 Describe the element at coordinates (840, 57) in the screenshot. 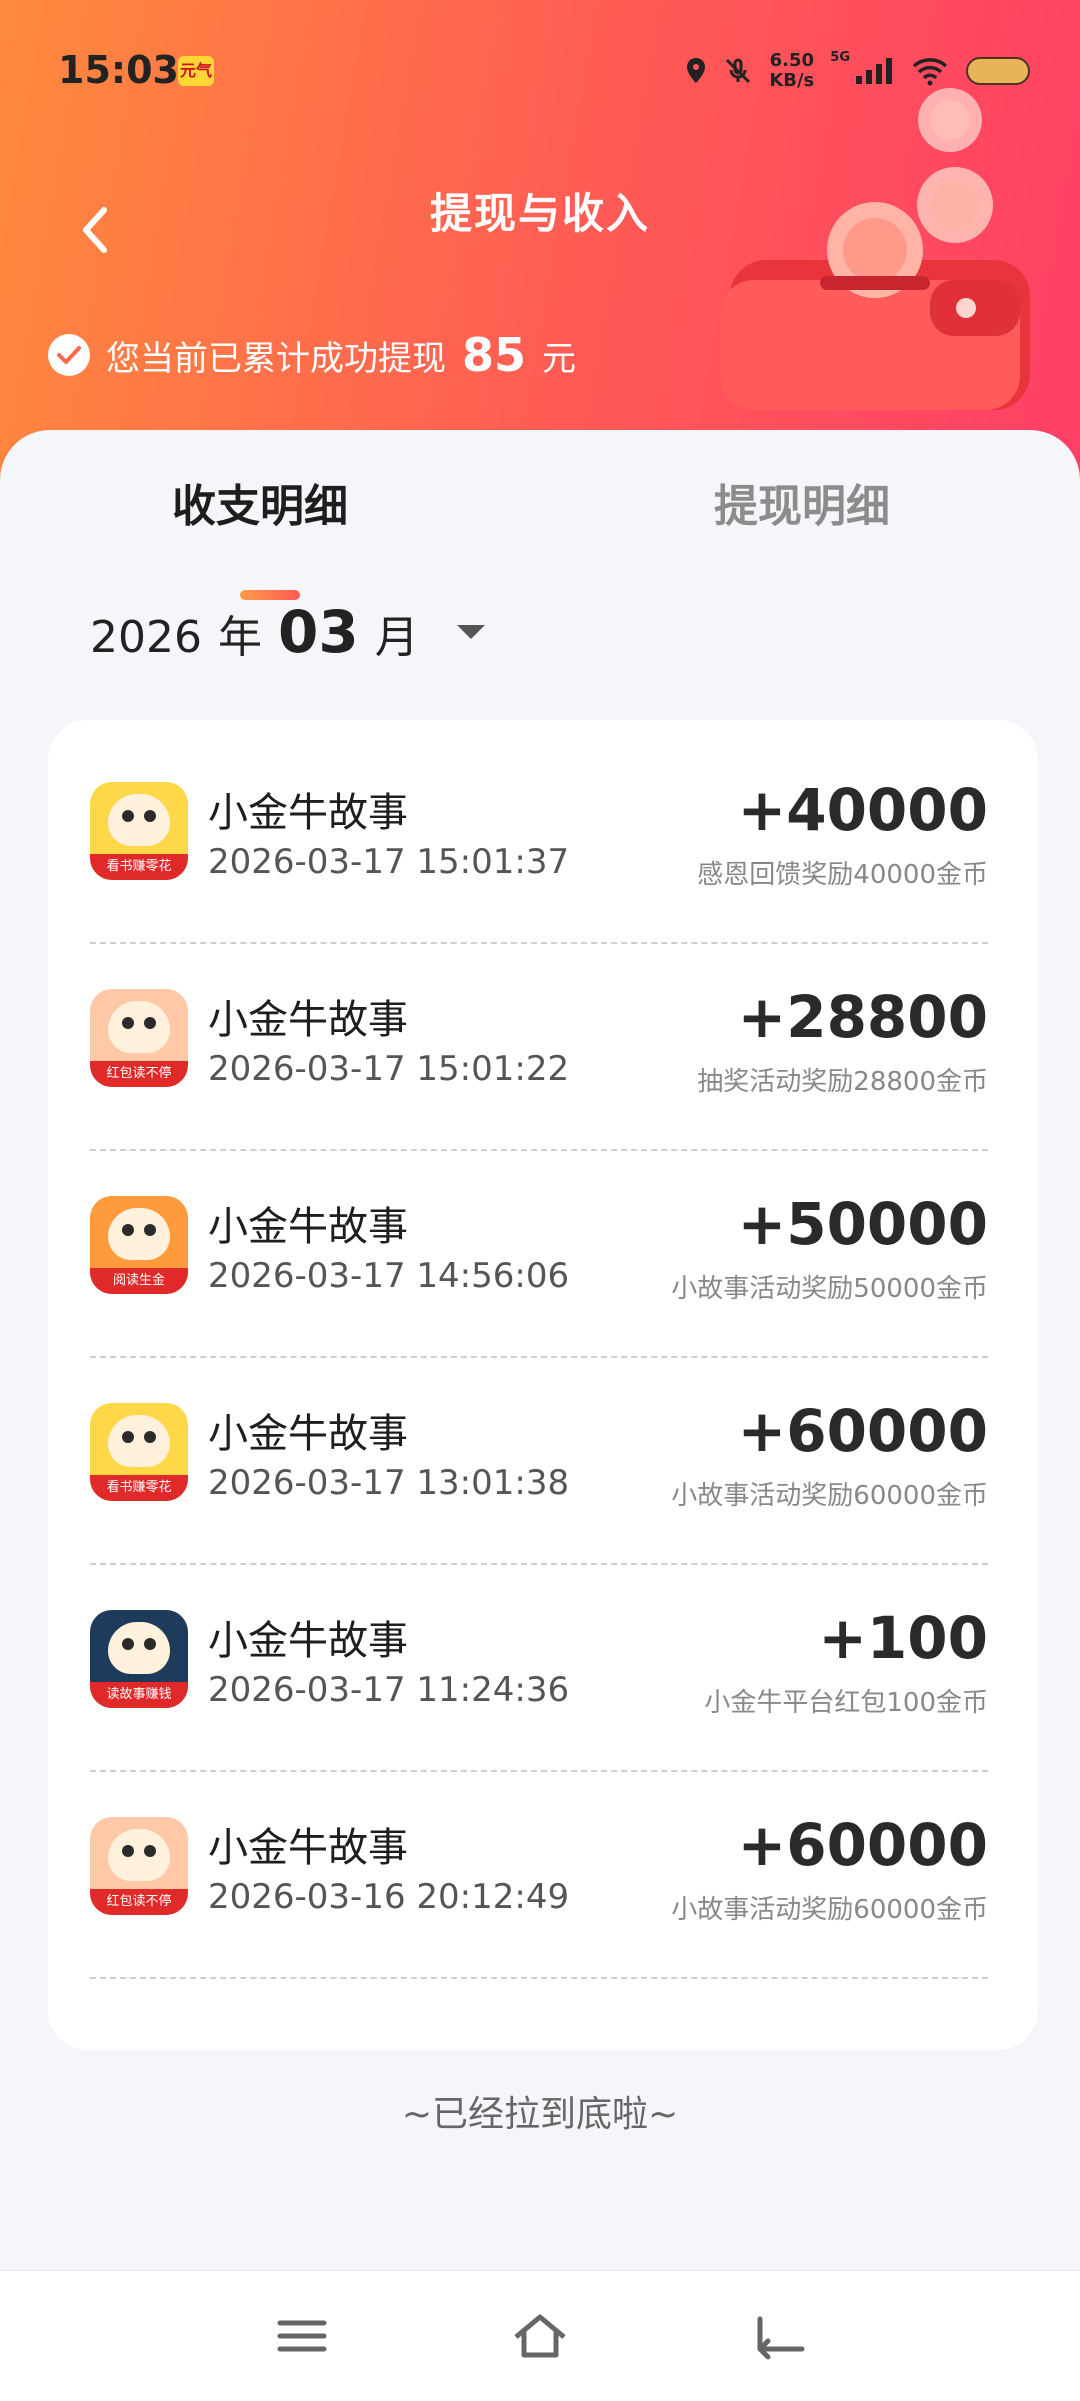

I see `network-type: 5G` at that location.